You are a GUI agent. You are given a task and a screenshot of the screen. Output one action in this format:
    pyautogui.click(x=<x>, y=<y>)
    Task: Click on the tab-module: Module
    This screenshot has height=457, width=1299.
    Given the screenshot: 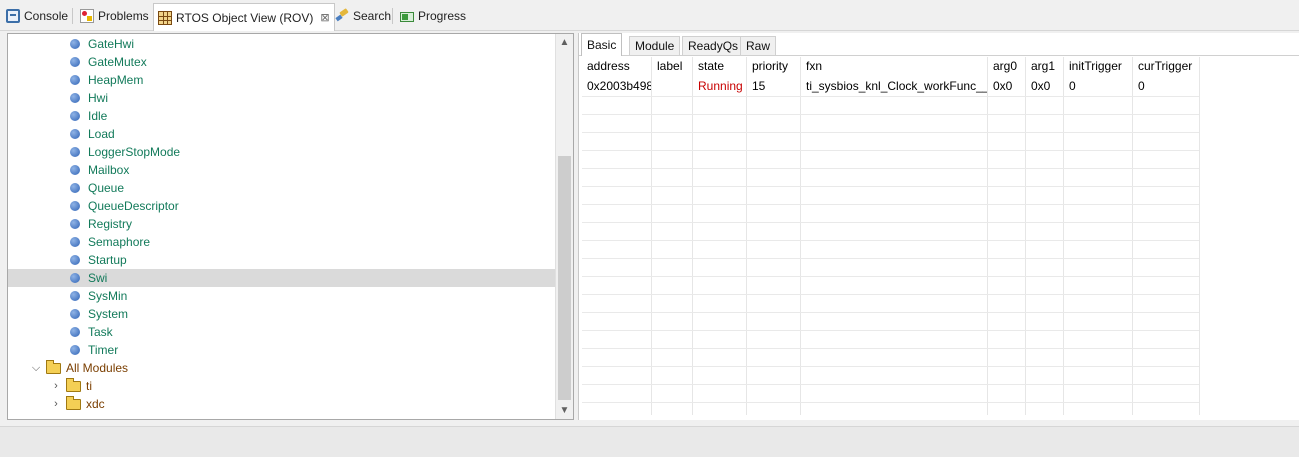 What is the action you would take?
    pyautogui.click(x=655, y=45)
    